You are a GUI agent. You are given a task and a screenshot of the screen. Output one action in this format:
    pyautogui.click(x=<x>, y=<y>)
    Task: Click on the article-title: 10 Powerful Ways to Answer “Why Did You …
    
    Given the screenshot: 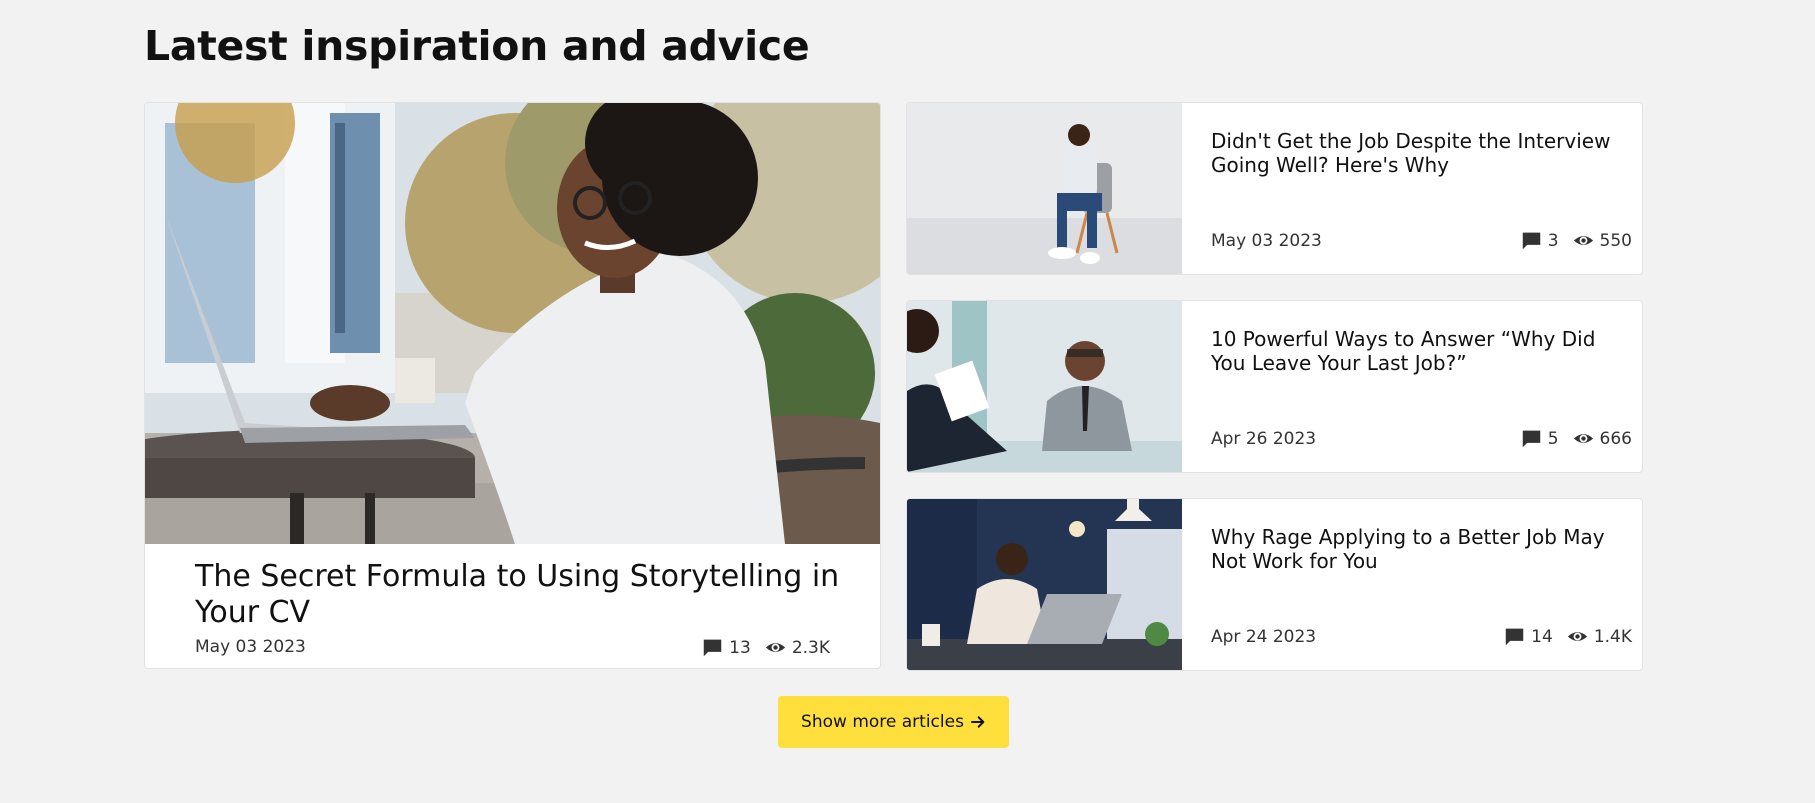 What is the action you would take?
    pyautogui.click(x=1421, y=351)
    